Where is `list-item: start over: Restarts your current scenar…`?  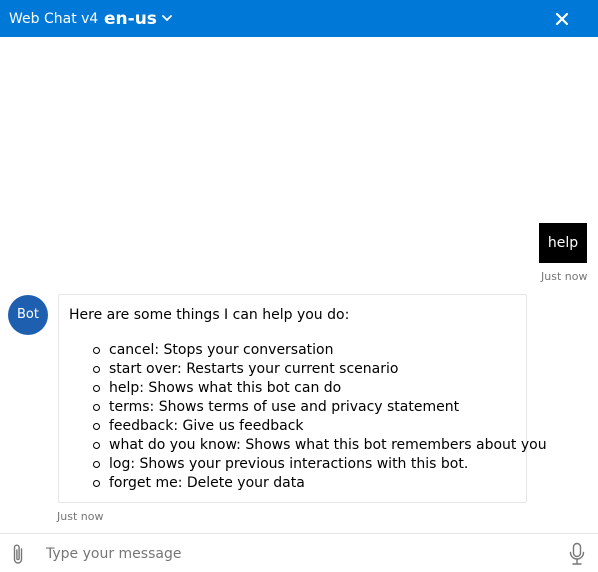 list-item: start over: Restarts your current scenar… is located at coordinates (320, 369).